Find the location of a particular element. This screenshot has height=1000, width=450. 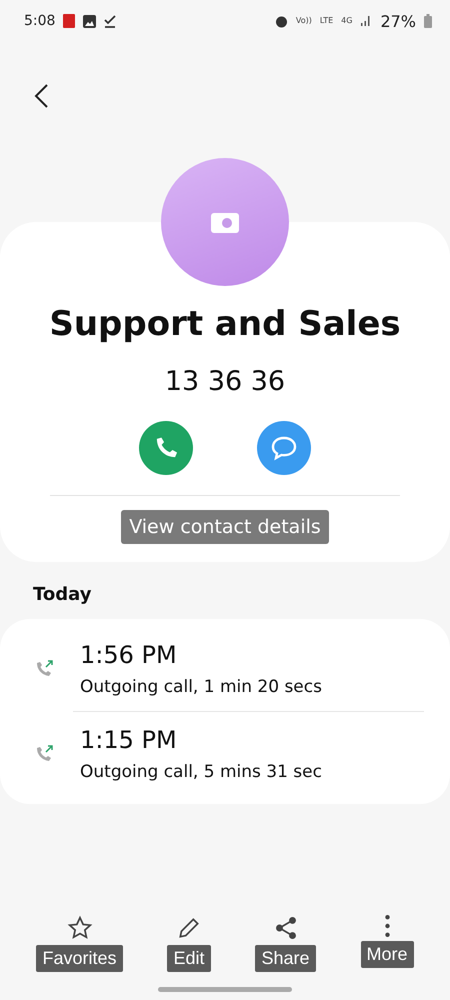

chat-bubble-icon is located at coordinates (284, 448).